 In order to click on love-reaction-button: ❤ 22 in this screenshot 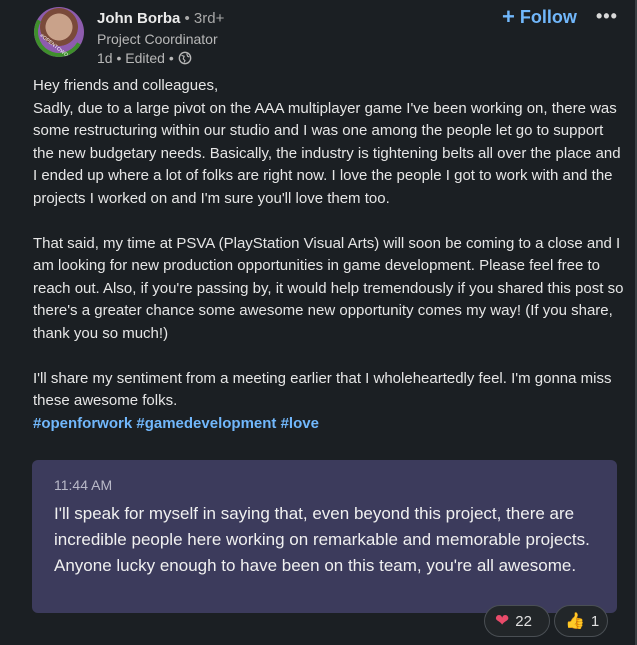, I will do `click(517, 621)`.